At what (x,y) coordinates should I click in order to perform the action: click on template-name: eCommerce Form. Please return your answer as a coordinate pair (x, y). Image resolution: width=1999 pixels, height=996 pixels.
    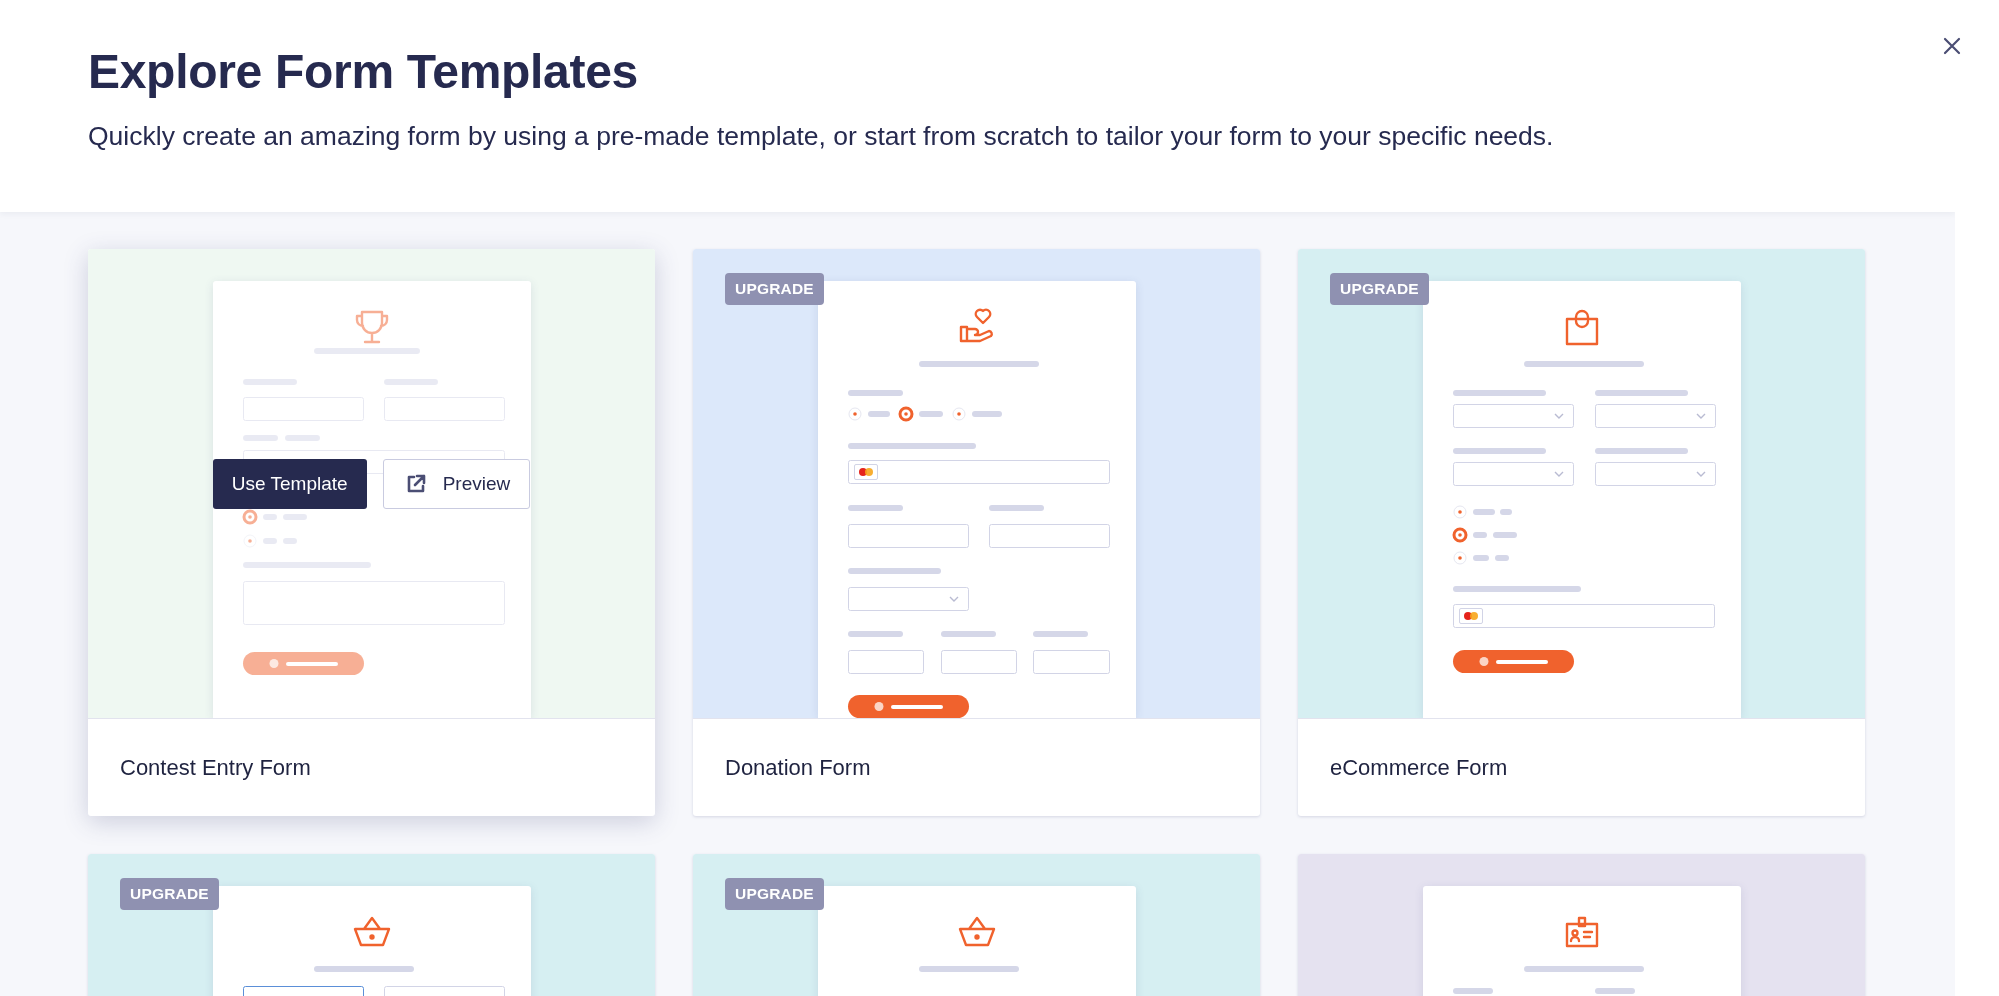
    Looking at the image, I should click on (1419, 767).